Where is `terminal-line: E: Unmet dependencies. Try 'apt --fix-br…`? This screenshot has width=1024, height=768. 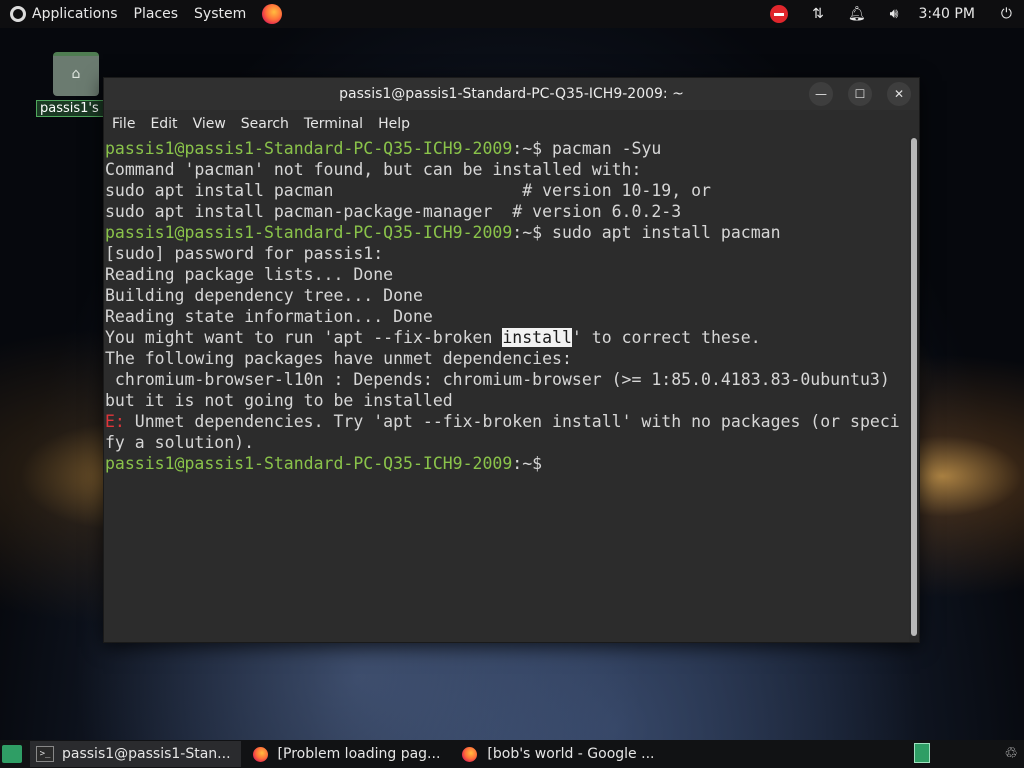 terminal-line: E: Unmet dependencies. Try 'apt --fix-br… is located at coordinates (502, 421).